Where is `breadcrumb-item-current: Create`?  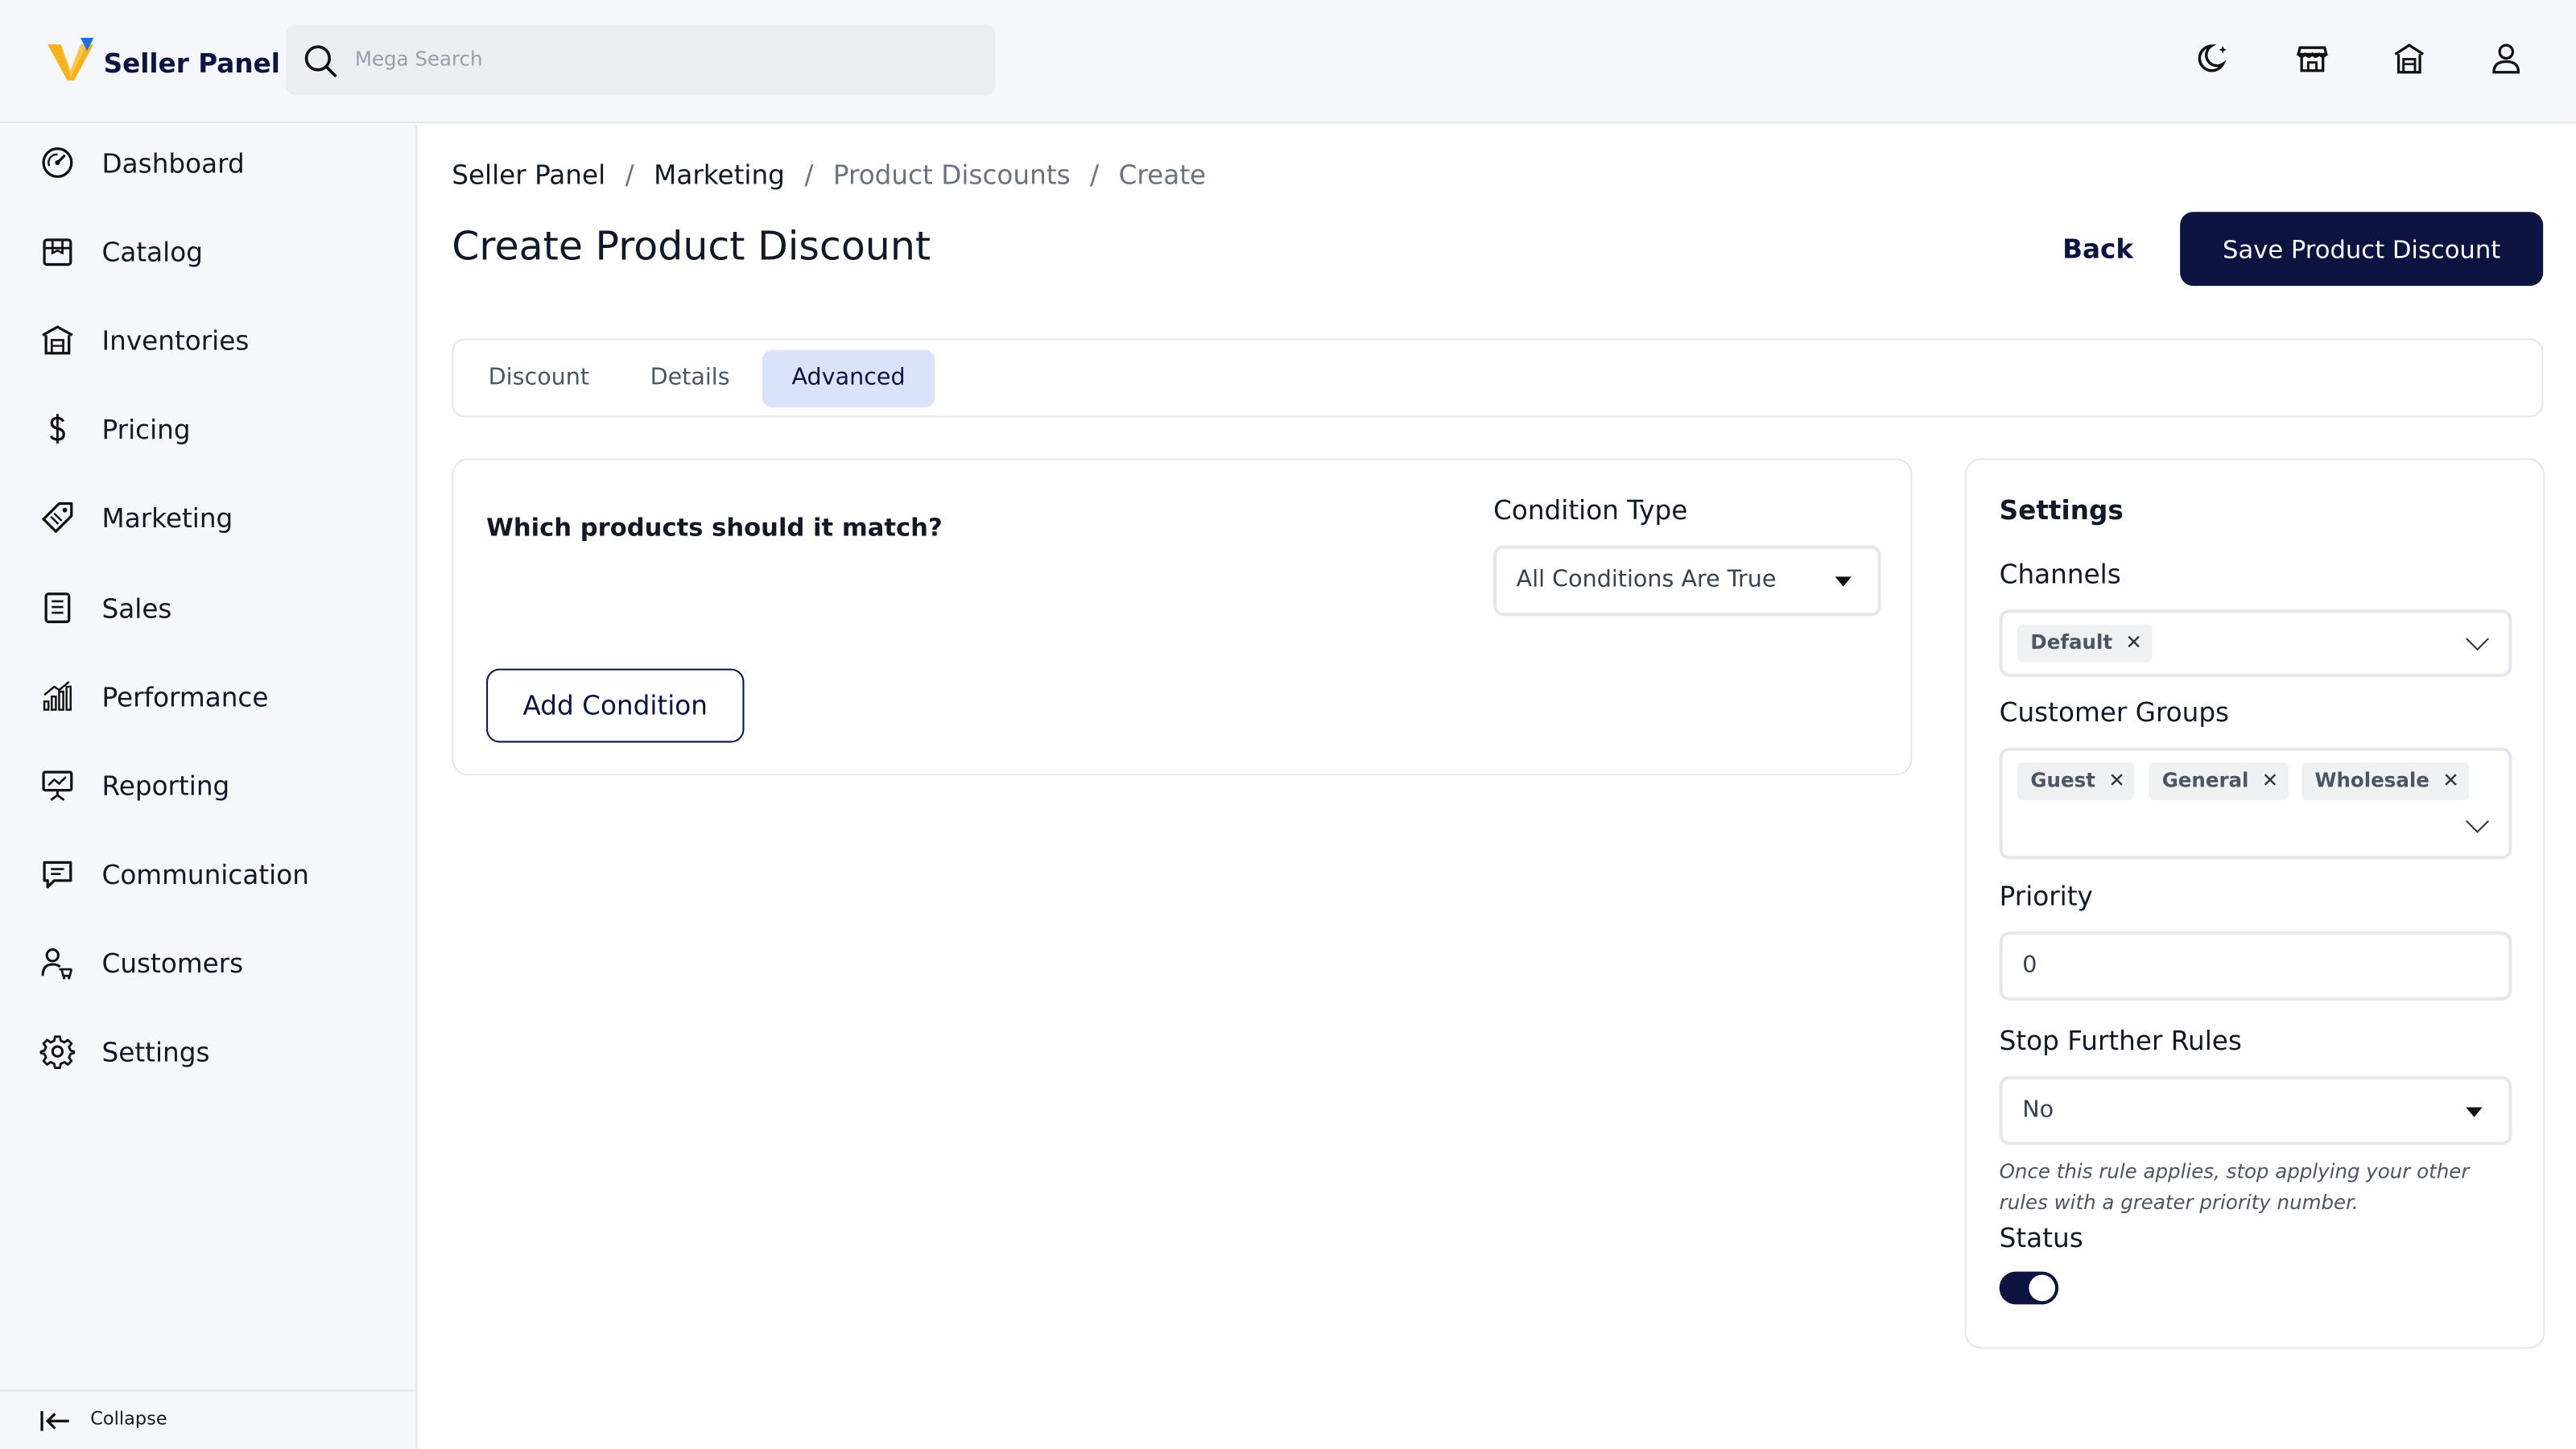 breadcrumb-item-current: Create is located at coordinates (1162, 175).